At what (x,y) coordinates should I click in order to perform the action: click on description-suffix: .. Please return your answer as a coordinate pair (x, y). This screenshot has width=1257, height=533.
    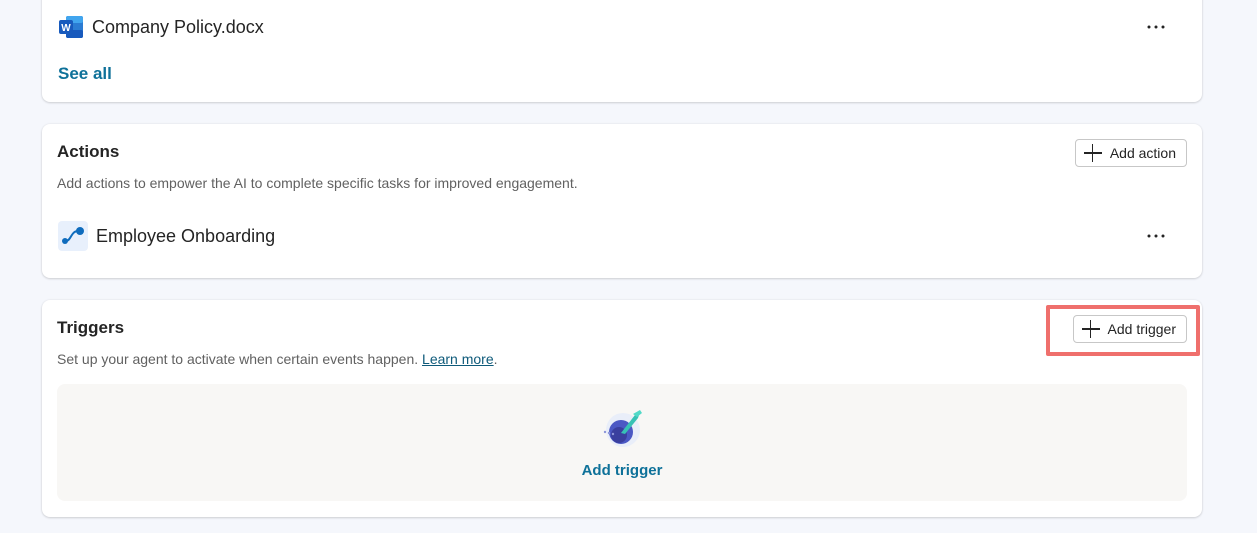
    Looking at the image, I should click on (495, 359).